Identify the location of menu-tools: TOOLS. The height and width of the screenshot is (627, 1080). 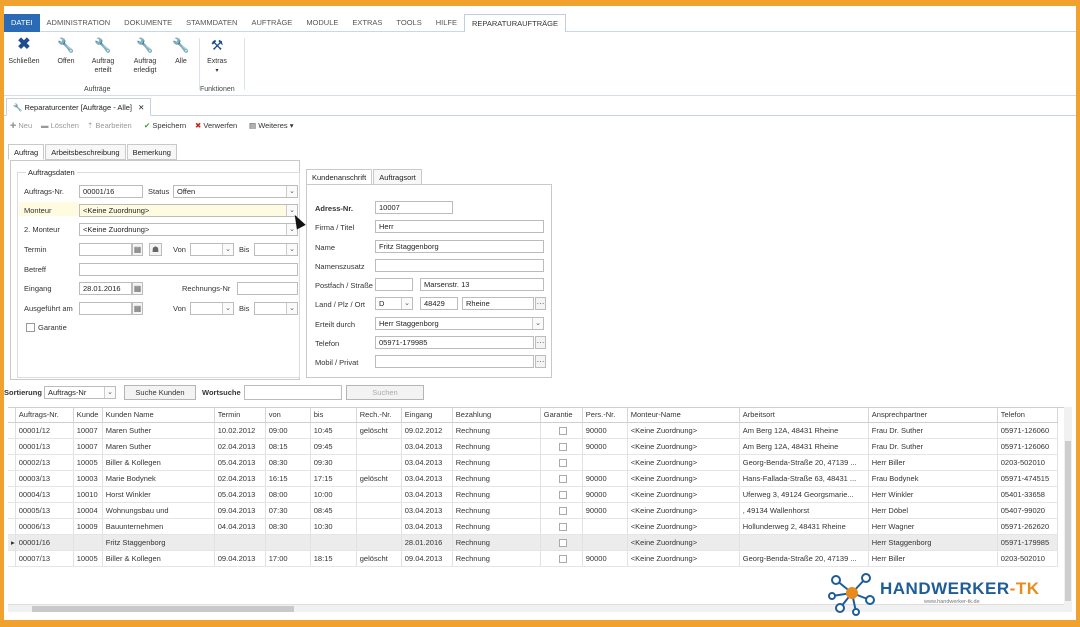
(408, 23).